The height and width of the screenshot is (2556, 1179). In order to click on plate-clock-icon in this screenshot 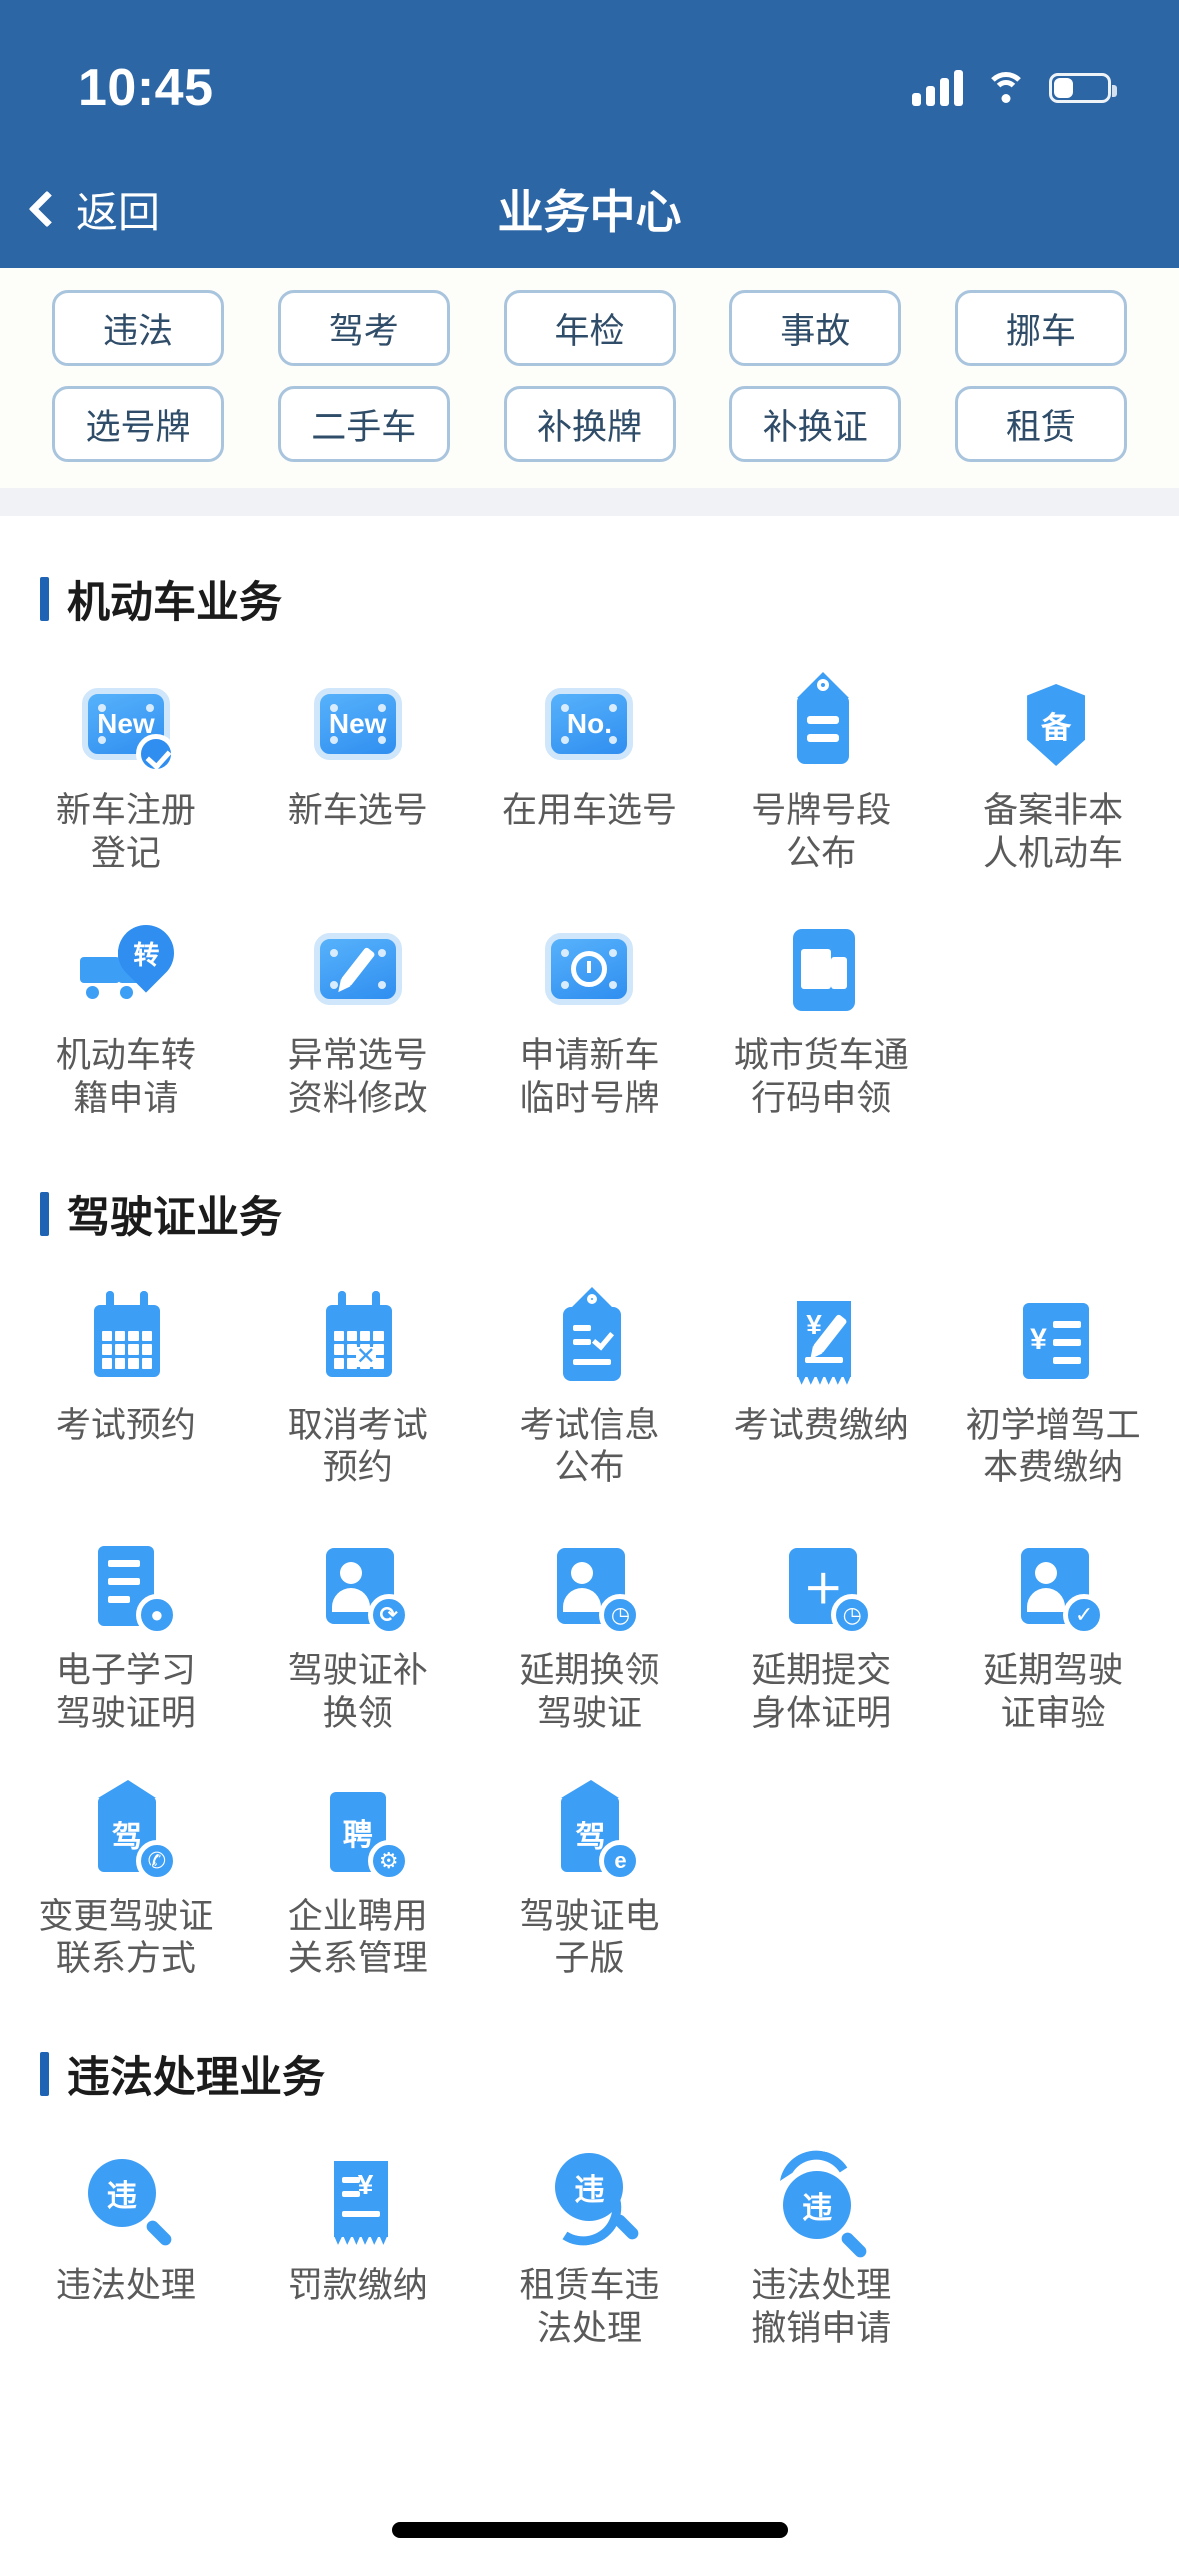, I will do `click(589, 969)`.